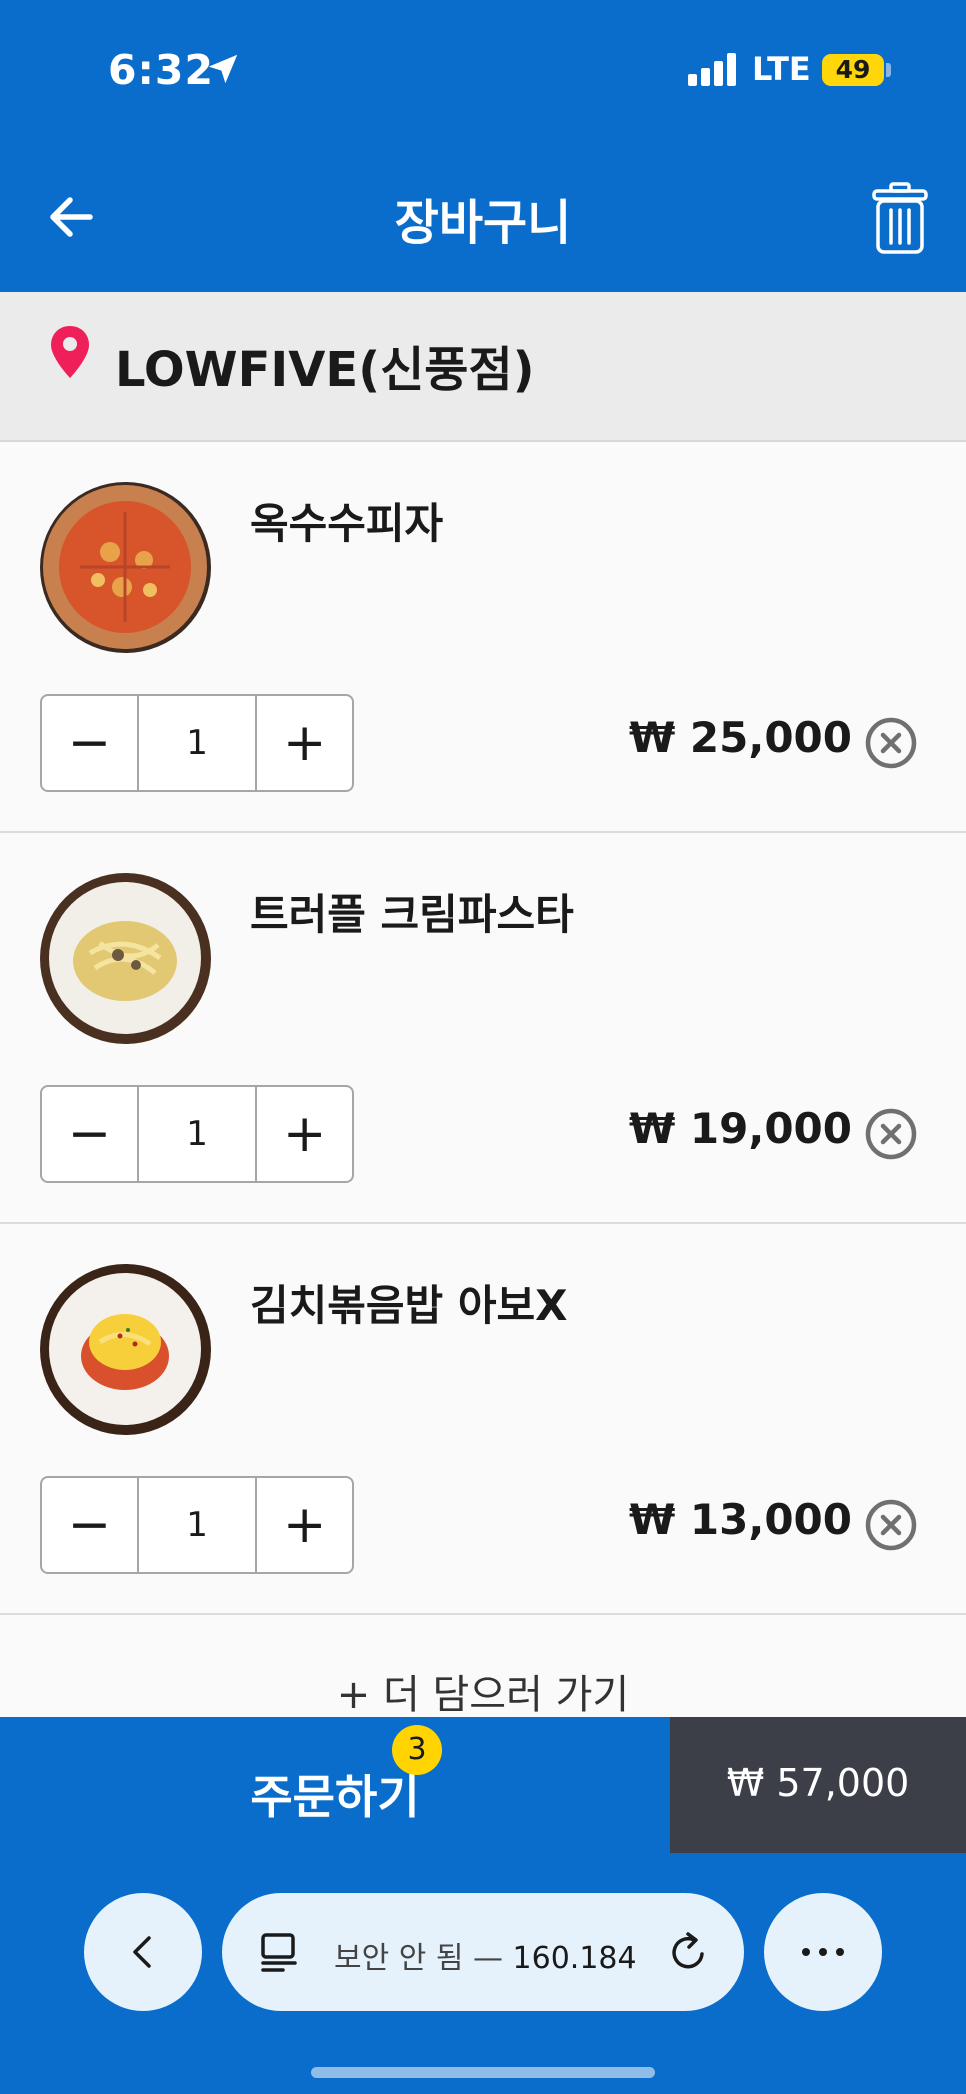 The height and width of the screenshot is (2094, 966). What do you see at coordinates (125, 1349) in the screenshot?
I see `kimchi-fried-rice-image` at bounding box center [125, 1349].